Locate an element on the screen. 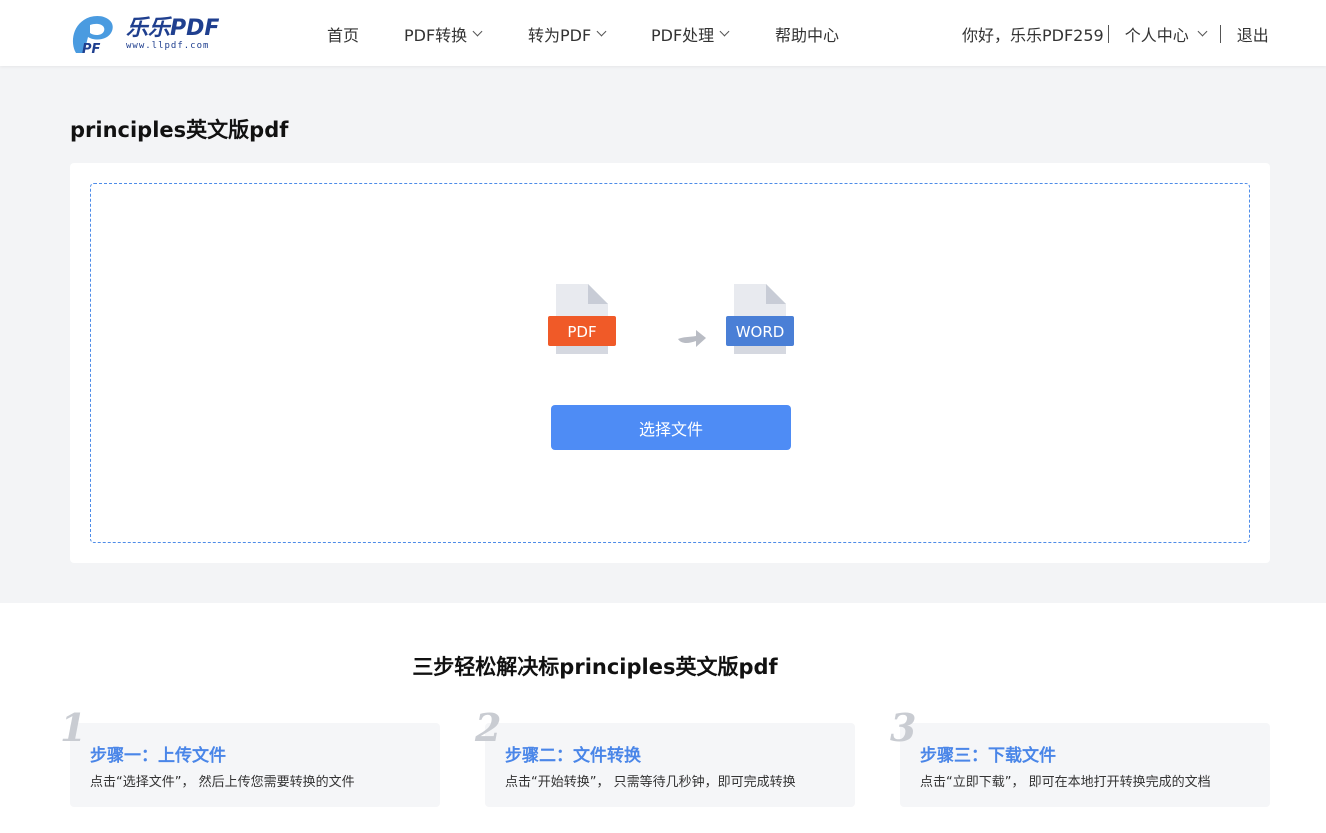 This screenshot has width=1326, height=833. logout-link: 退出 is located at coordinates (1253, 34).